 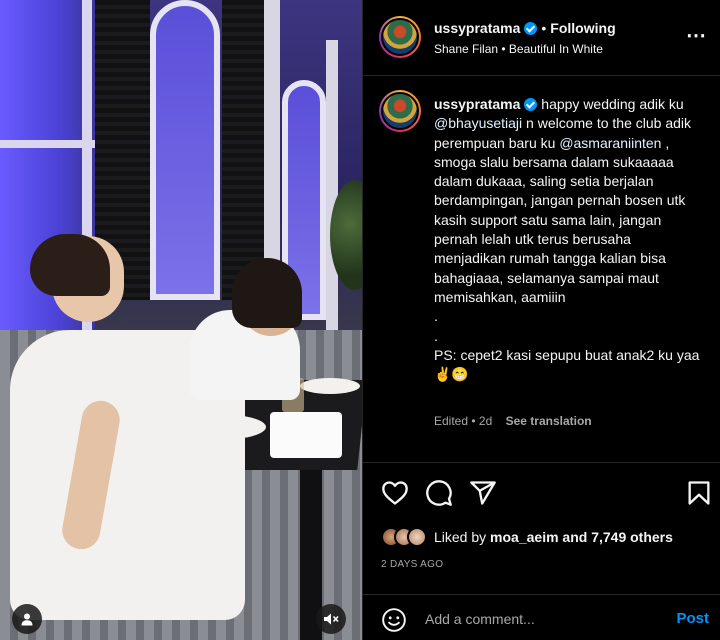 What do you see at coordinates (582, 28) in the screenshot?
I see `following-button: Following` at bounding box center [582, 28].